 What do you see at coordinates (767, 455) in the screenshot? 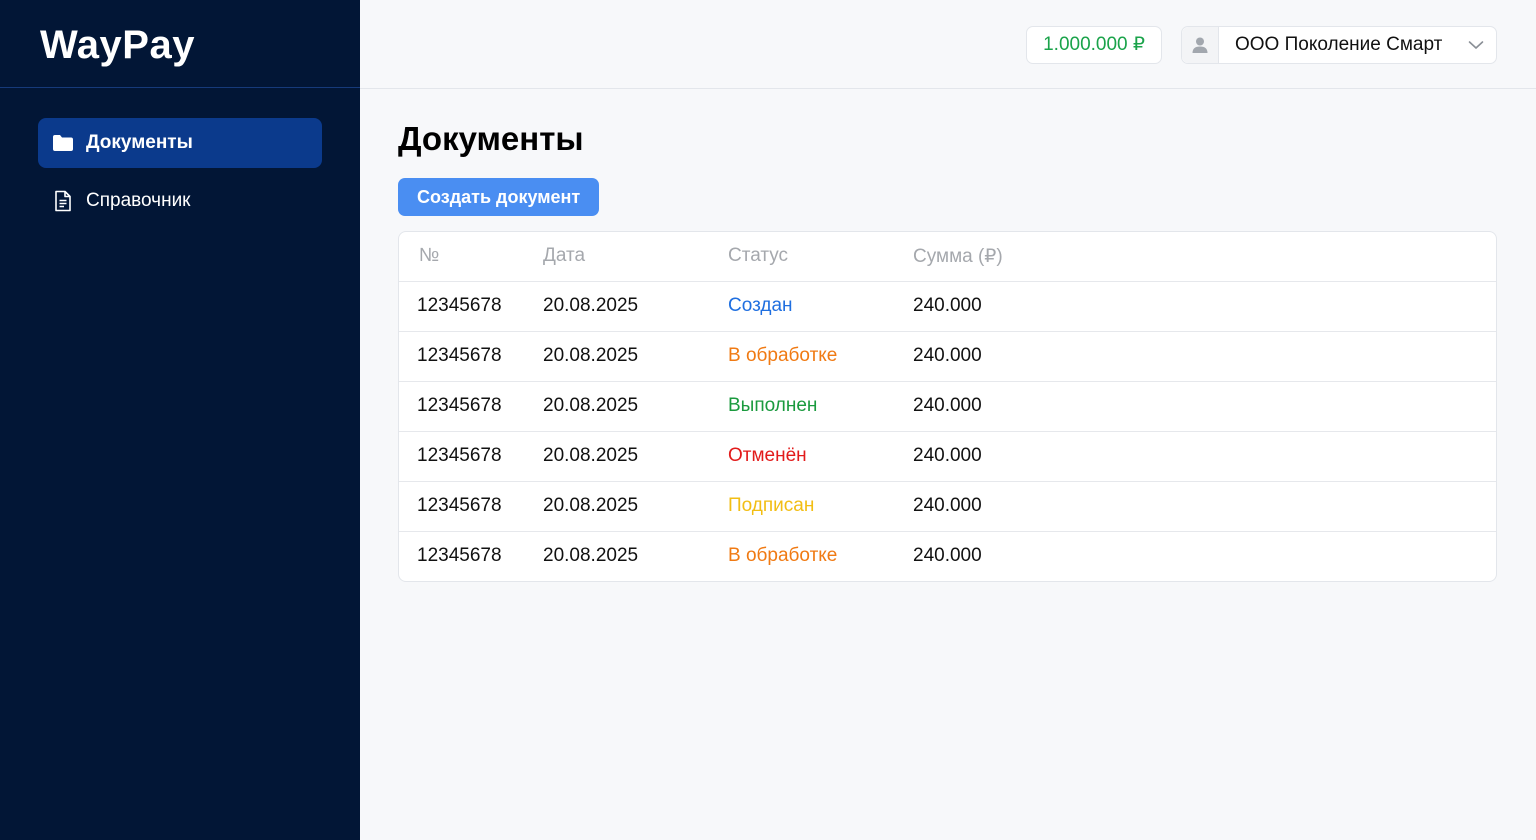
I see `cell-status: Отменён` at bounding box center [767, 455].